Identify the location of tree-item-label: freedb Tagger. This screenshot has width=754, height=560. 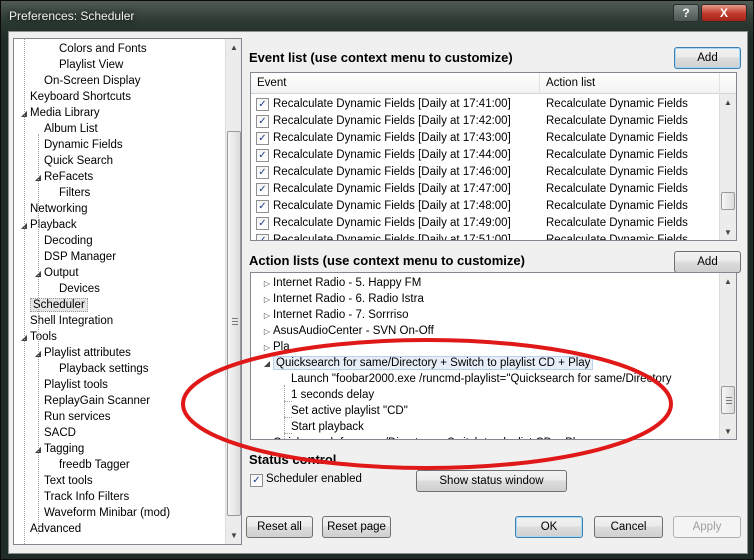
(94, 465).